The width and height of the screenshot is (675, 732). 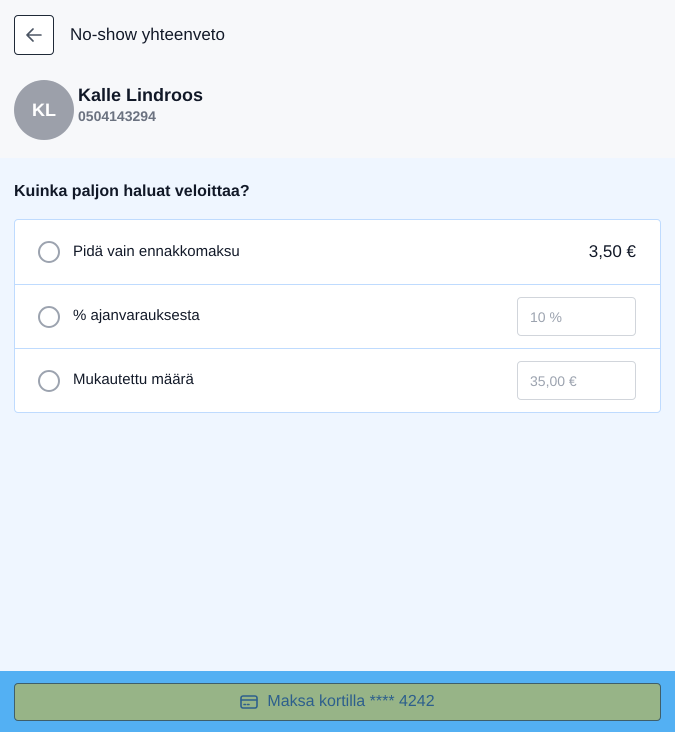 I want to click on avatar: KL, so click(x=44, y=110).